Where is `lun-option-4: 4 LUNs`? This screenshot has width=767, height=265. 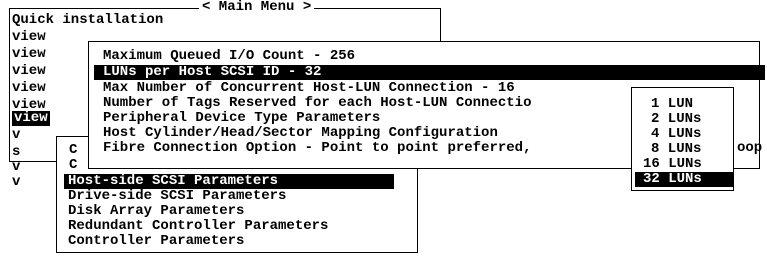
lun-option-4: 4 LUNs is located at coordinates (676, 134).